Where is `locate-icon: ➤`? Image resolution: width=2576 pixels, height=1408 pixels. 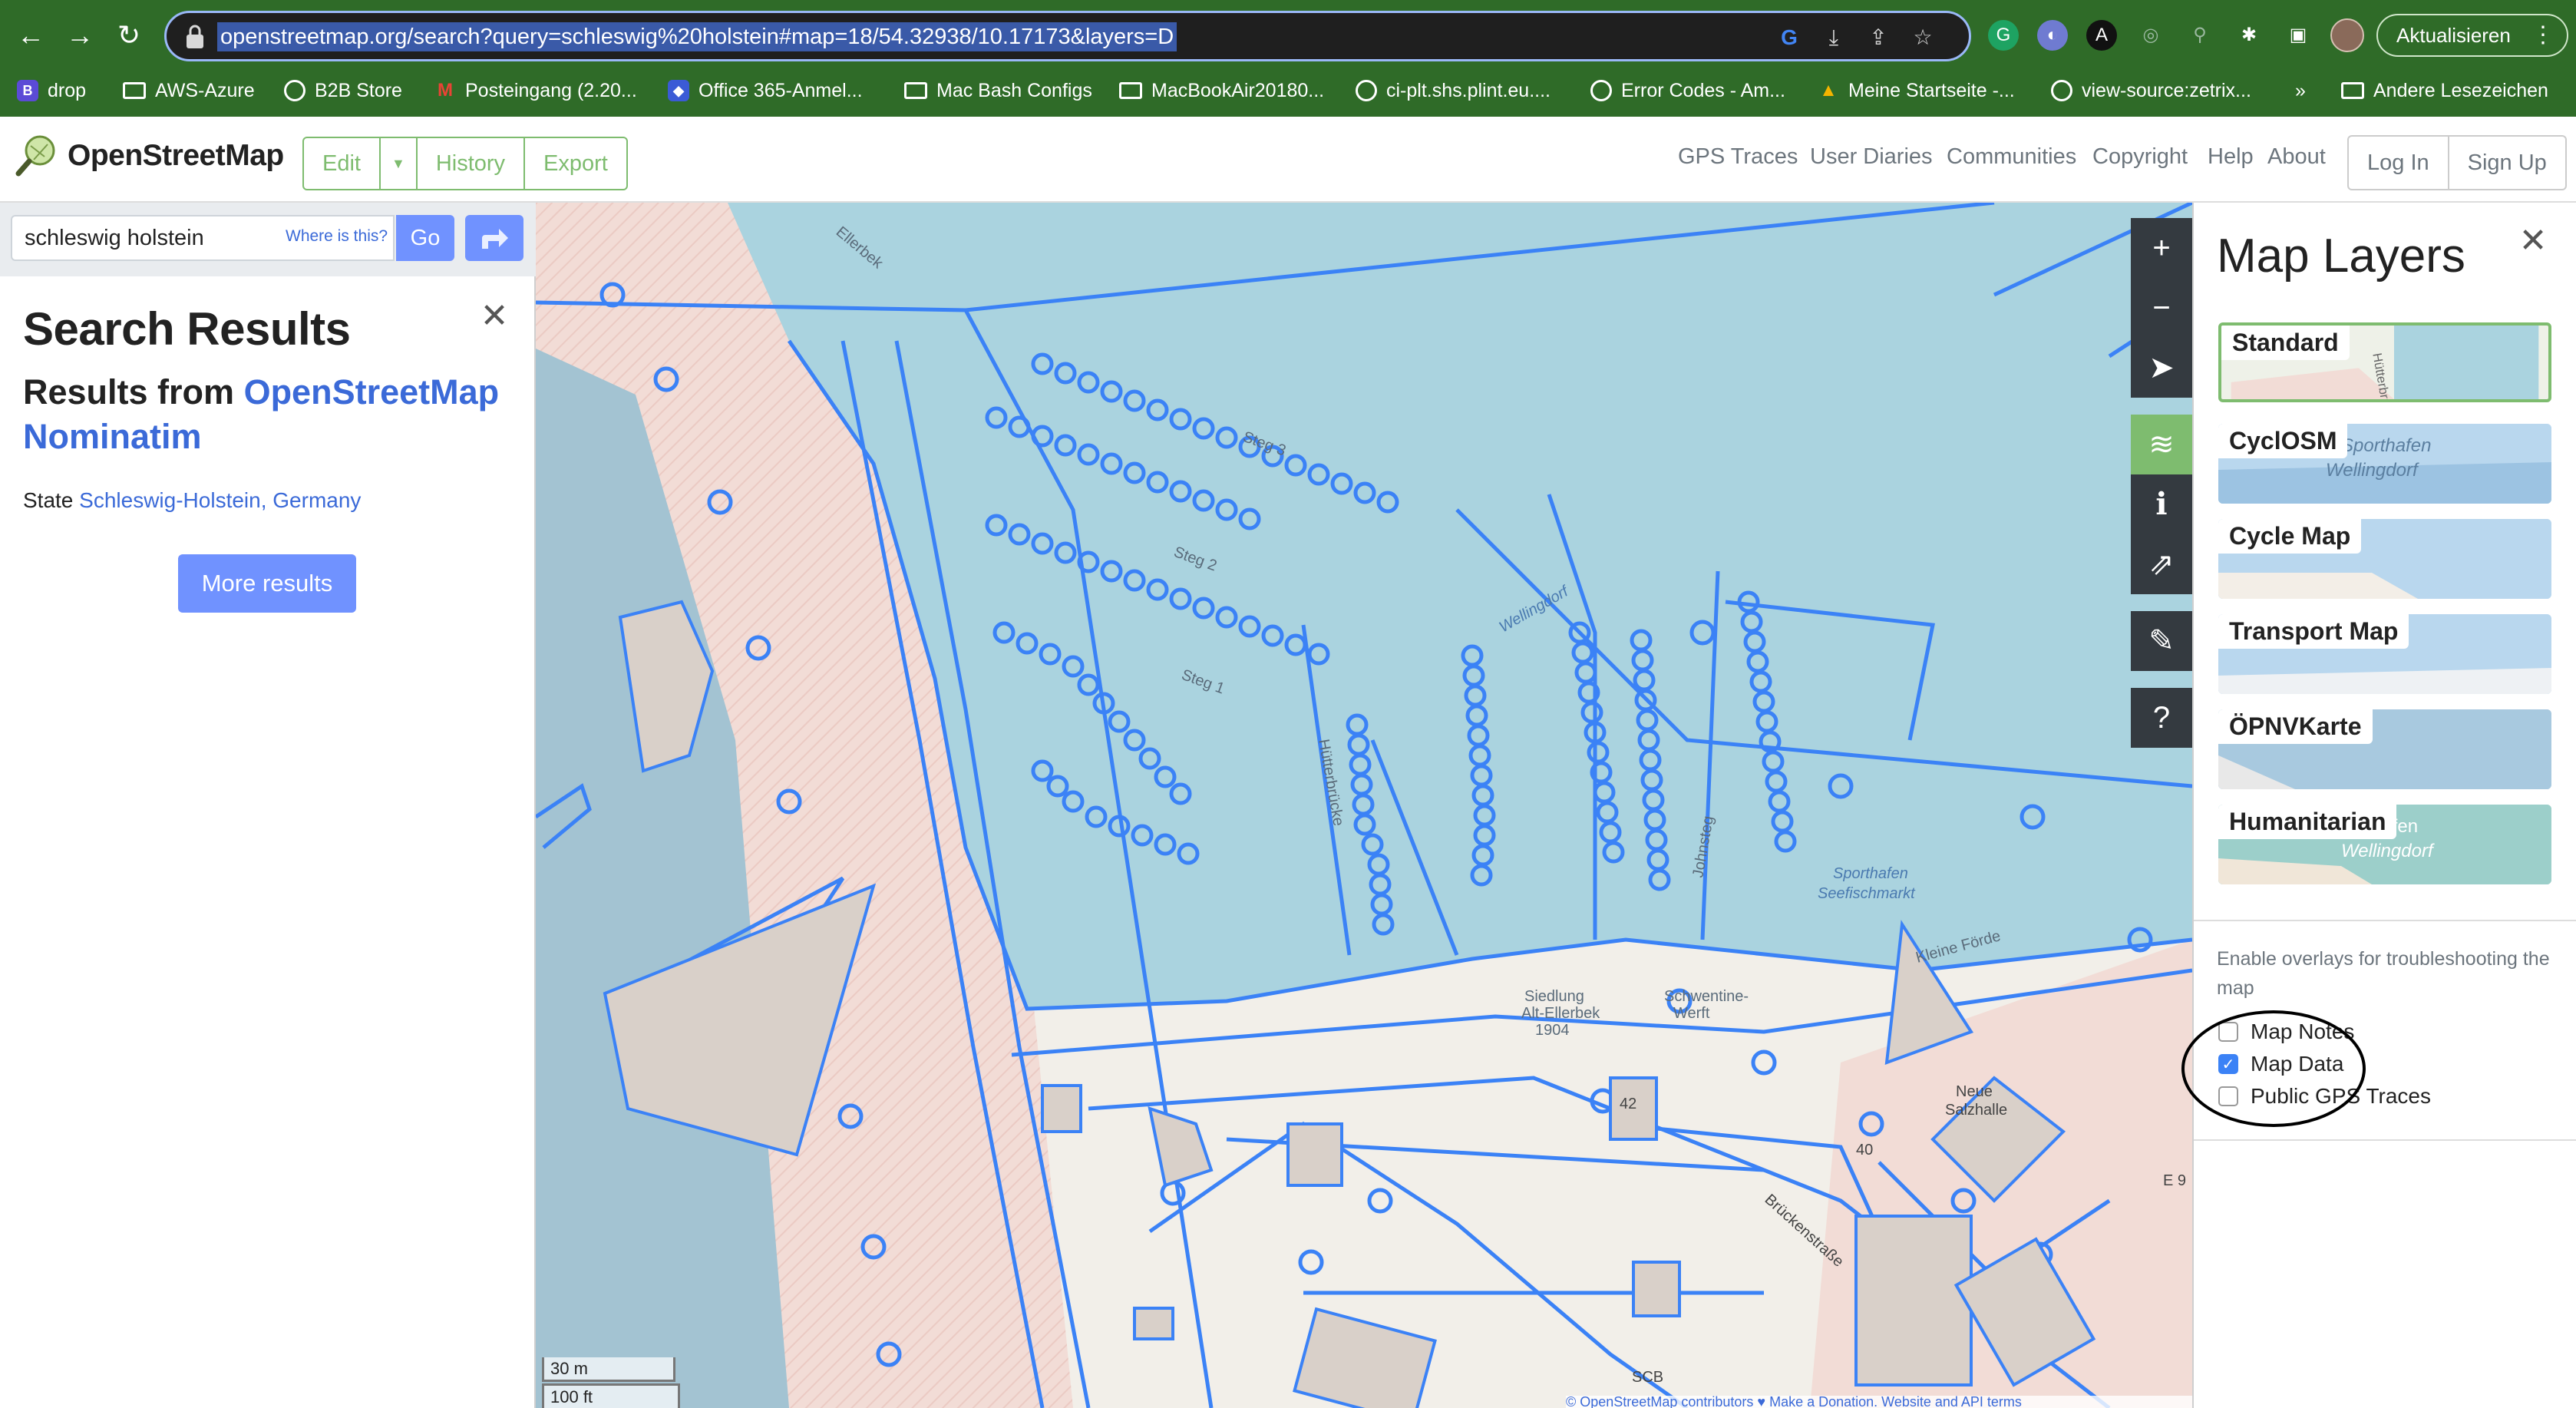
locate-icon: ➤ is located at coordinates (2161, 368).